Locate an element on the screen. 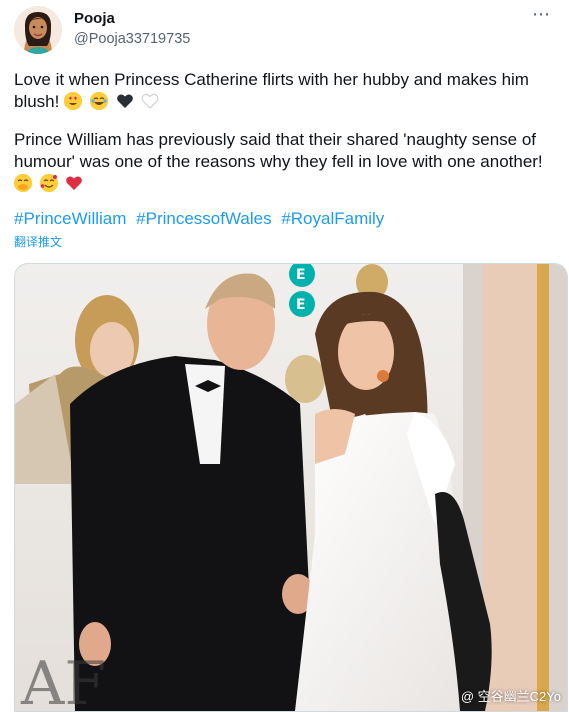 This screenshot has width=569, height=712. user-handle: @Pooja33719735 is located at coordinates (132, 39).